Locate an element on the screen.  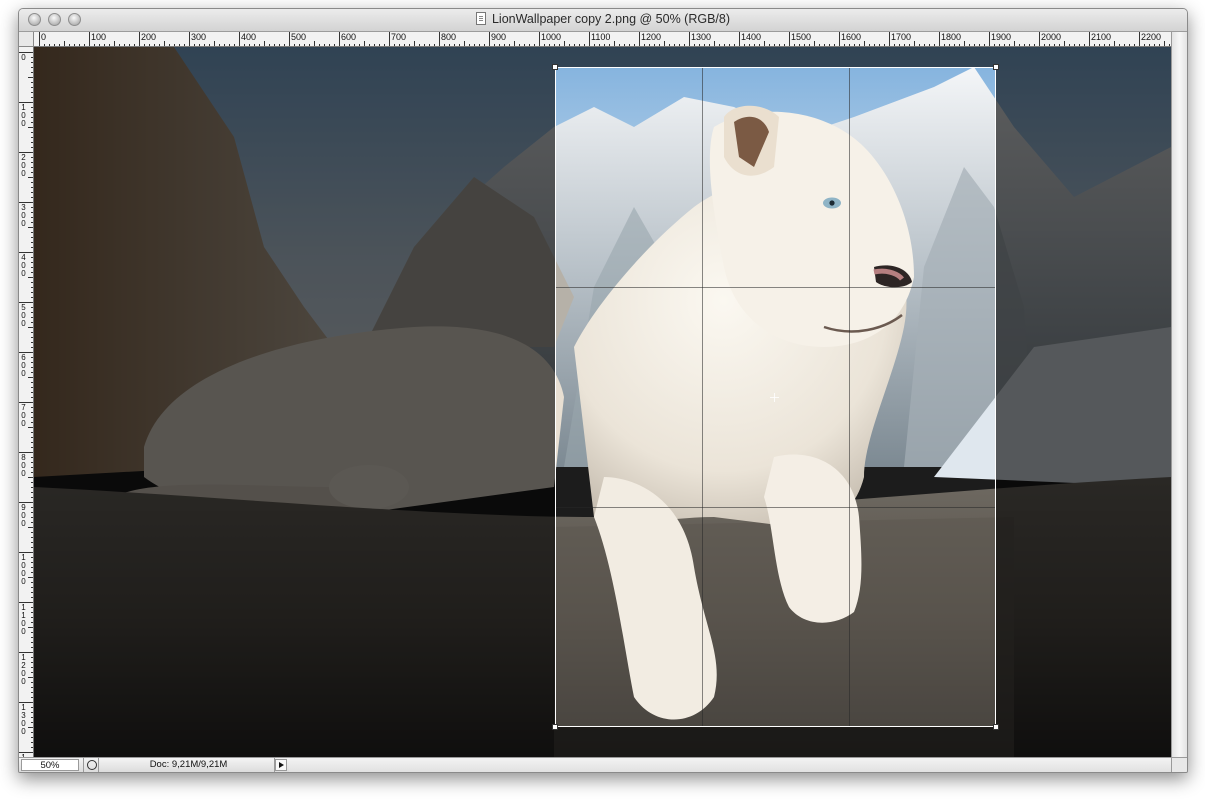
doc-size-info: Doc: 9,21M/9,21M is located at coordinates (189, 765).